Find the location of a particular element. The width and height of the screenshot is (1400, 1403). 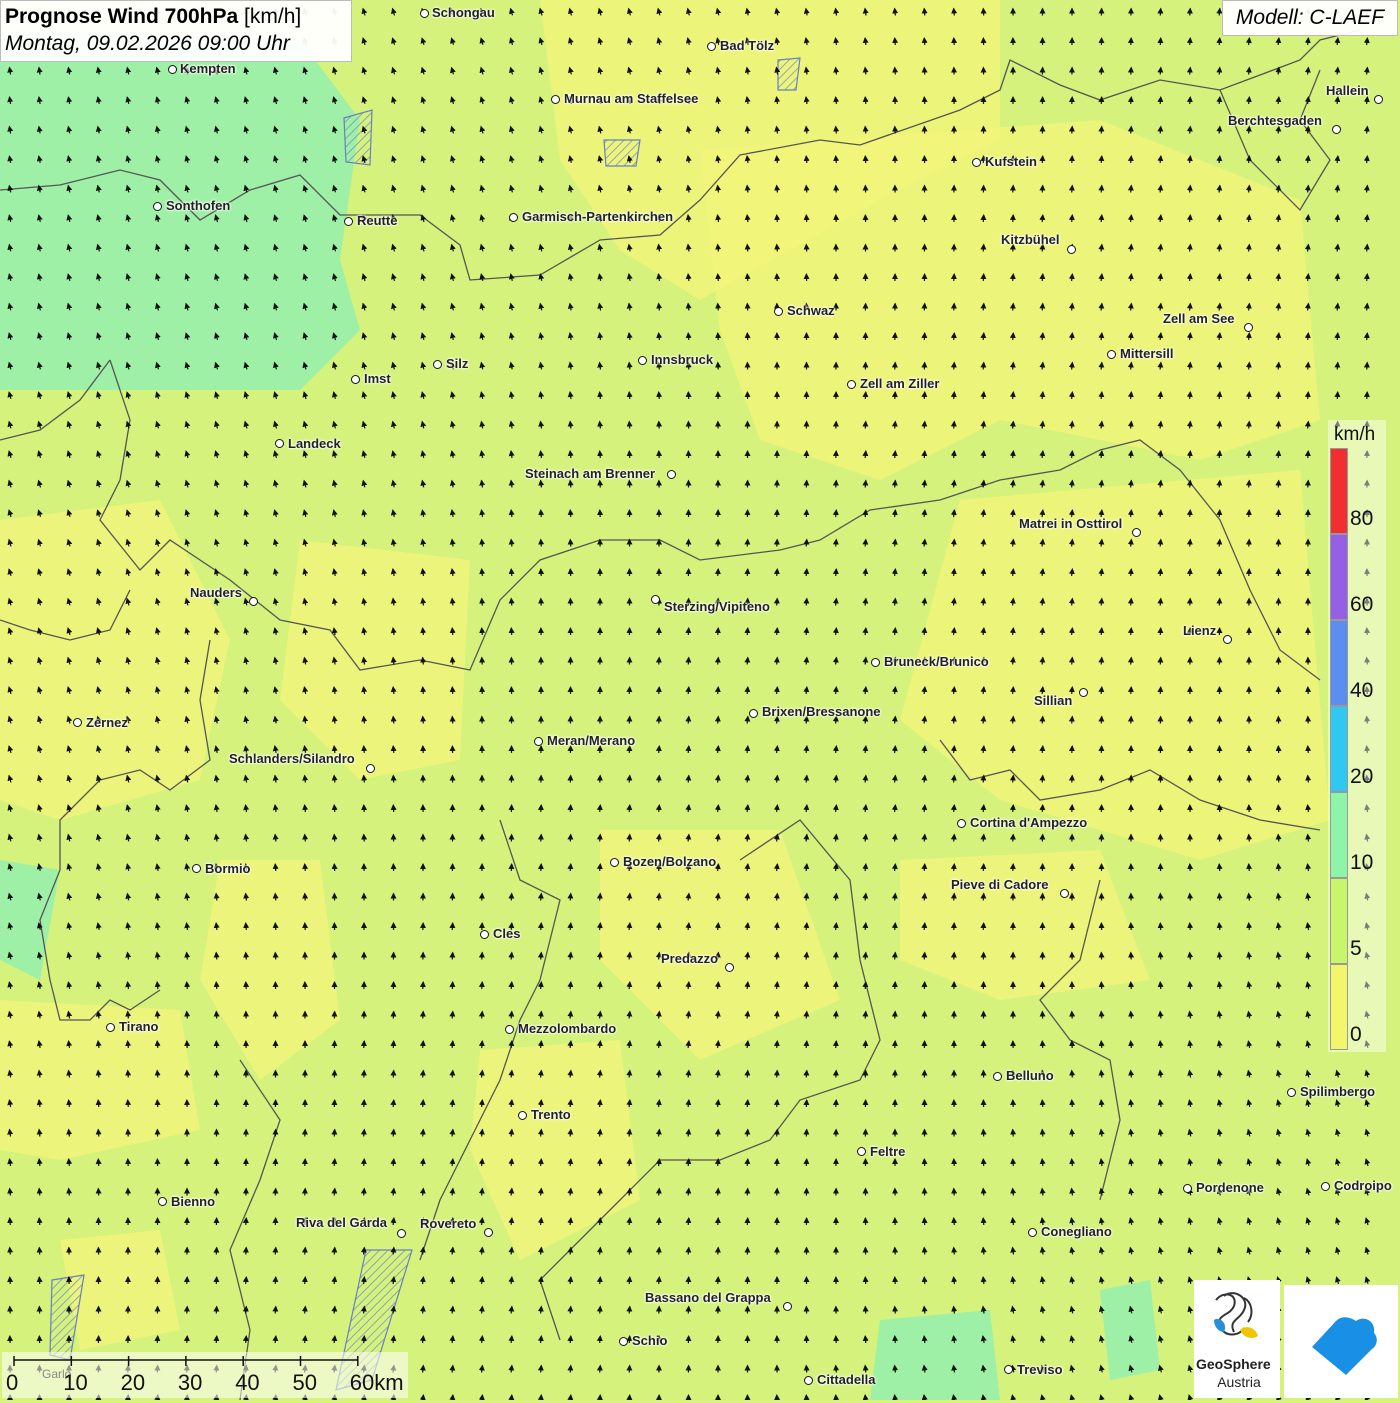

city-label: Murnau am Staffelsee is located at coordinates (631, 98).